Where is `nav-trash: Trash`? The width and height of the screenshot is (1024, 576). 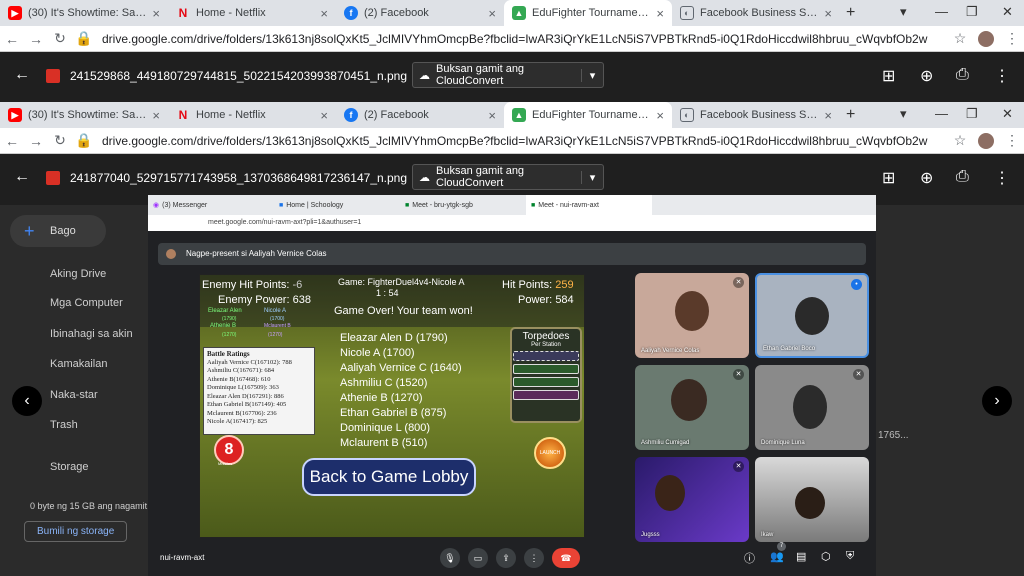 nav-trash: Trash is located at coordinates (64, 425).